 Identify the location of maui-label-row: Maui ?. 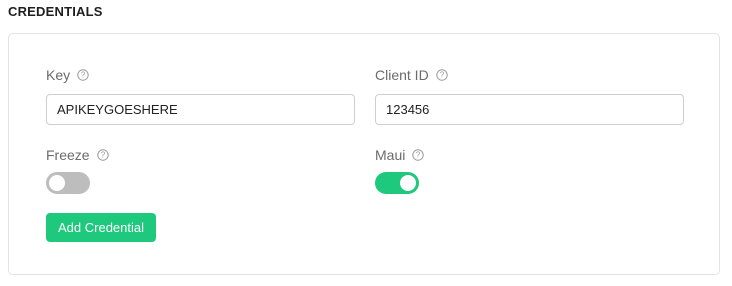
(400, 155).